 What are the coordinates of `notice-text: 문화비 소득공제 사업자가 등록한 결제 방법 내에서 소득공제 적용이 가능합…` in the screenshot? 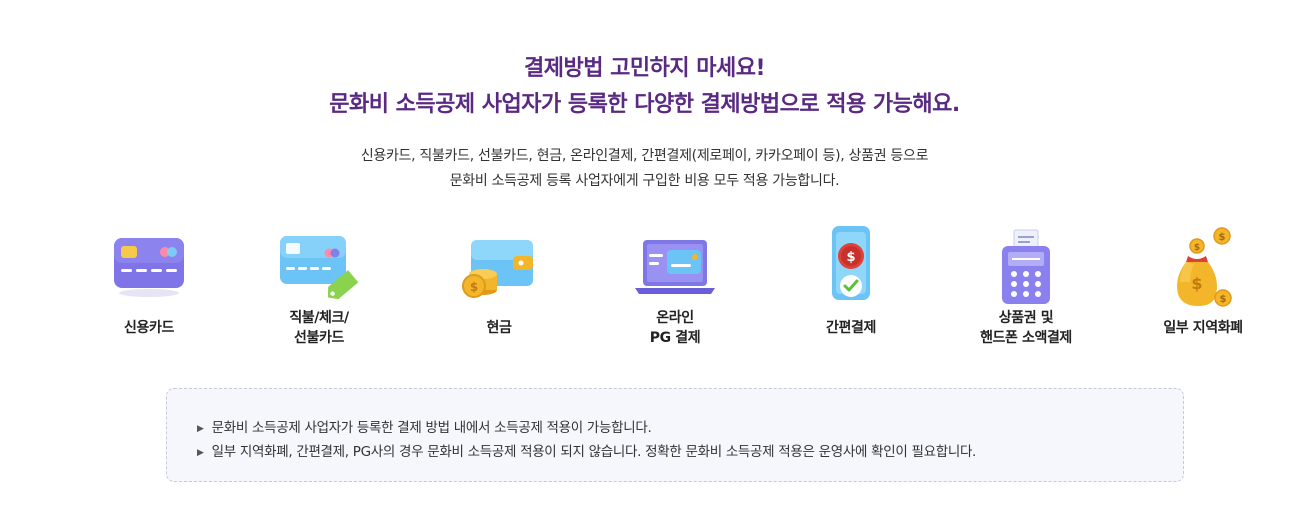 It's located at (431, 428).